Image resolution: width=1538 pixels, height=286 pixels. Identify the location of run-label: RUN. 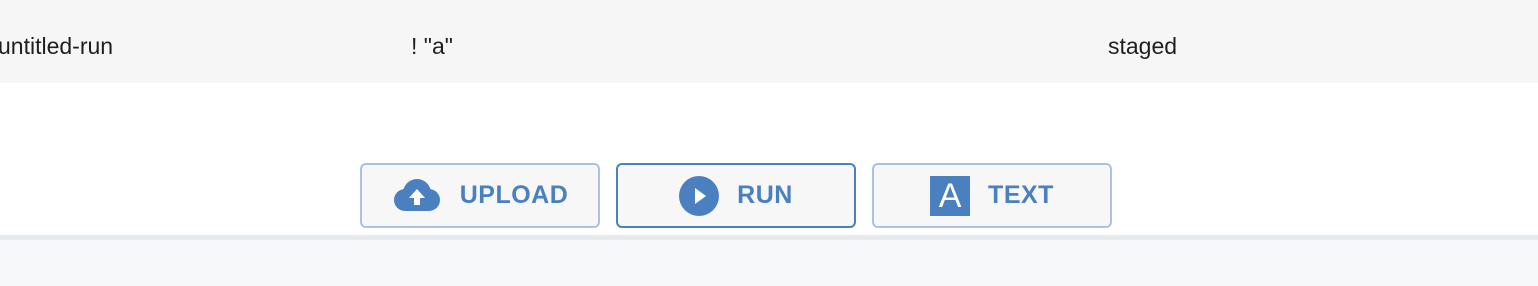
(765, 195).